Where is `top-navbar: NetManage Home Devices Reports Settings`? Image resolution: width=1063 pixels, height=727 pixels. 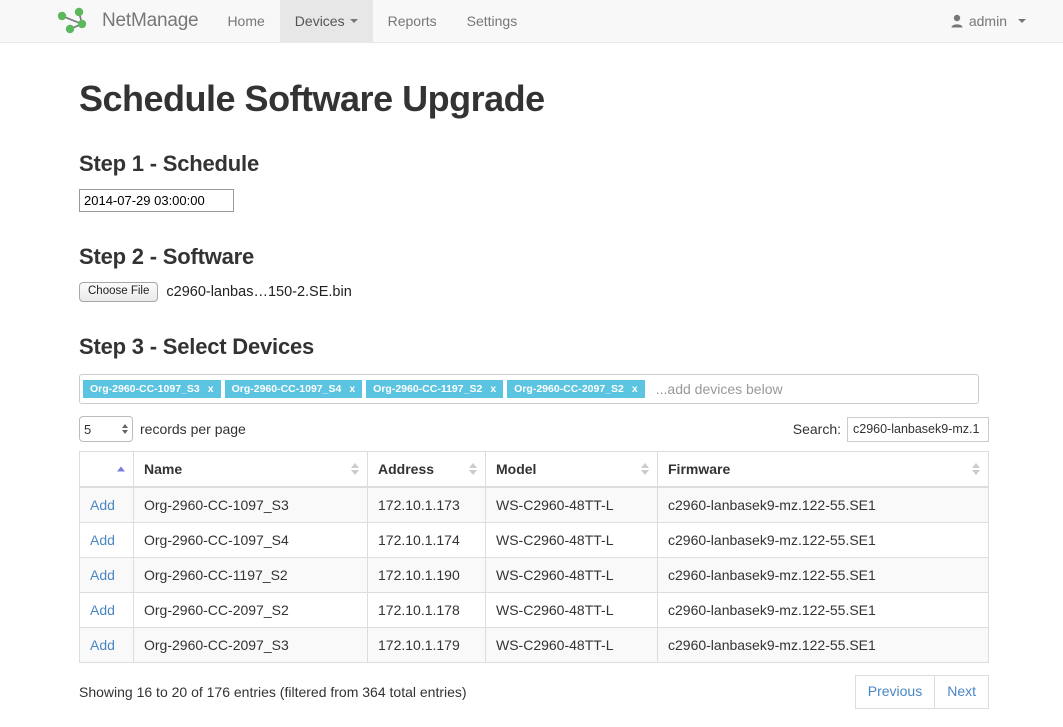 top-navbar: NetManage Home Devices Reports Settings is located at coordinates (531, 21).